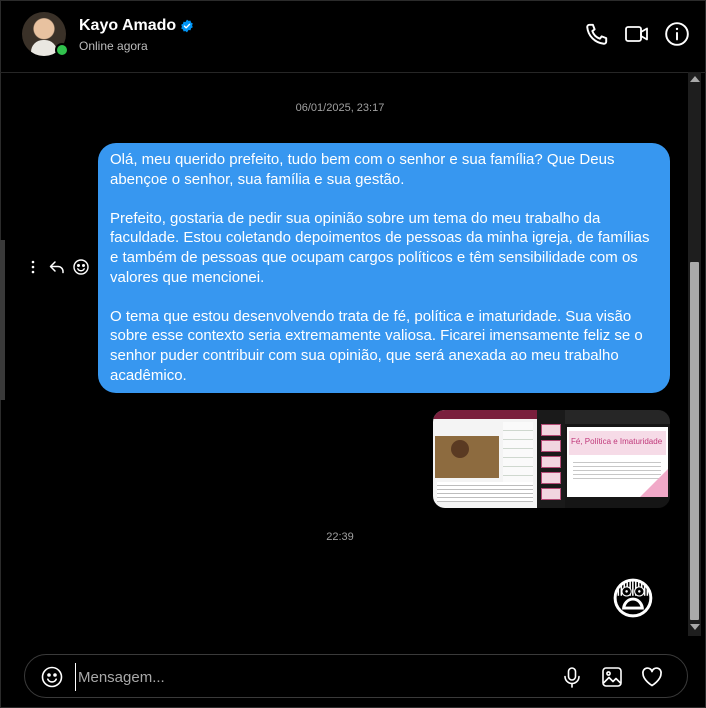  I want to click on contact-status: Online agora, so click(113, 46).